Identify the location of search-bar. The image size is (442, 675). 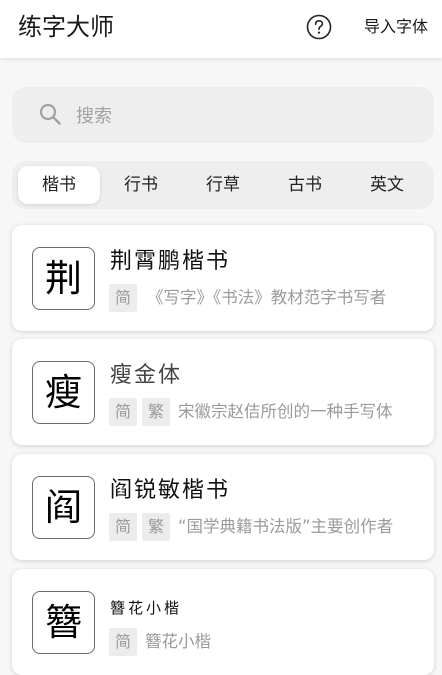
(223, 115).